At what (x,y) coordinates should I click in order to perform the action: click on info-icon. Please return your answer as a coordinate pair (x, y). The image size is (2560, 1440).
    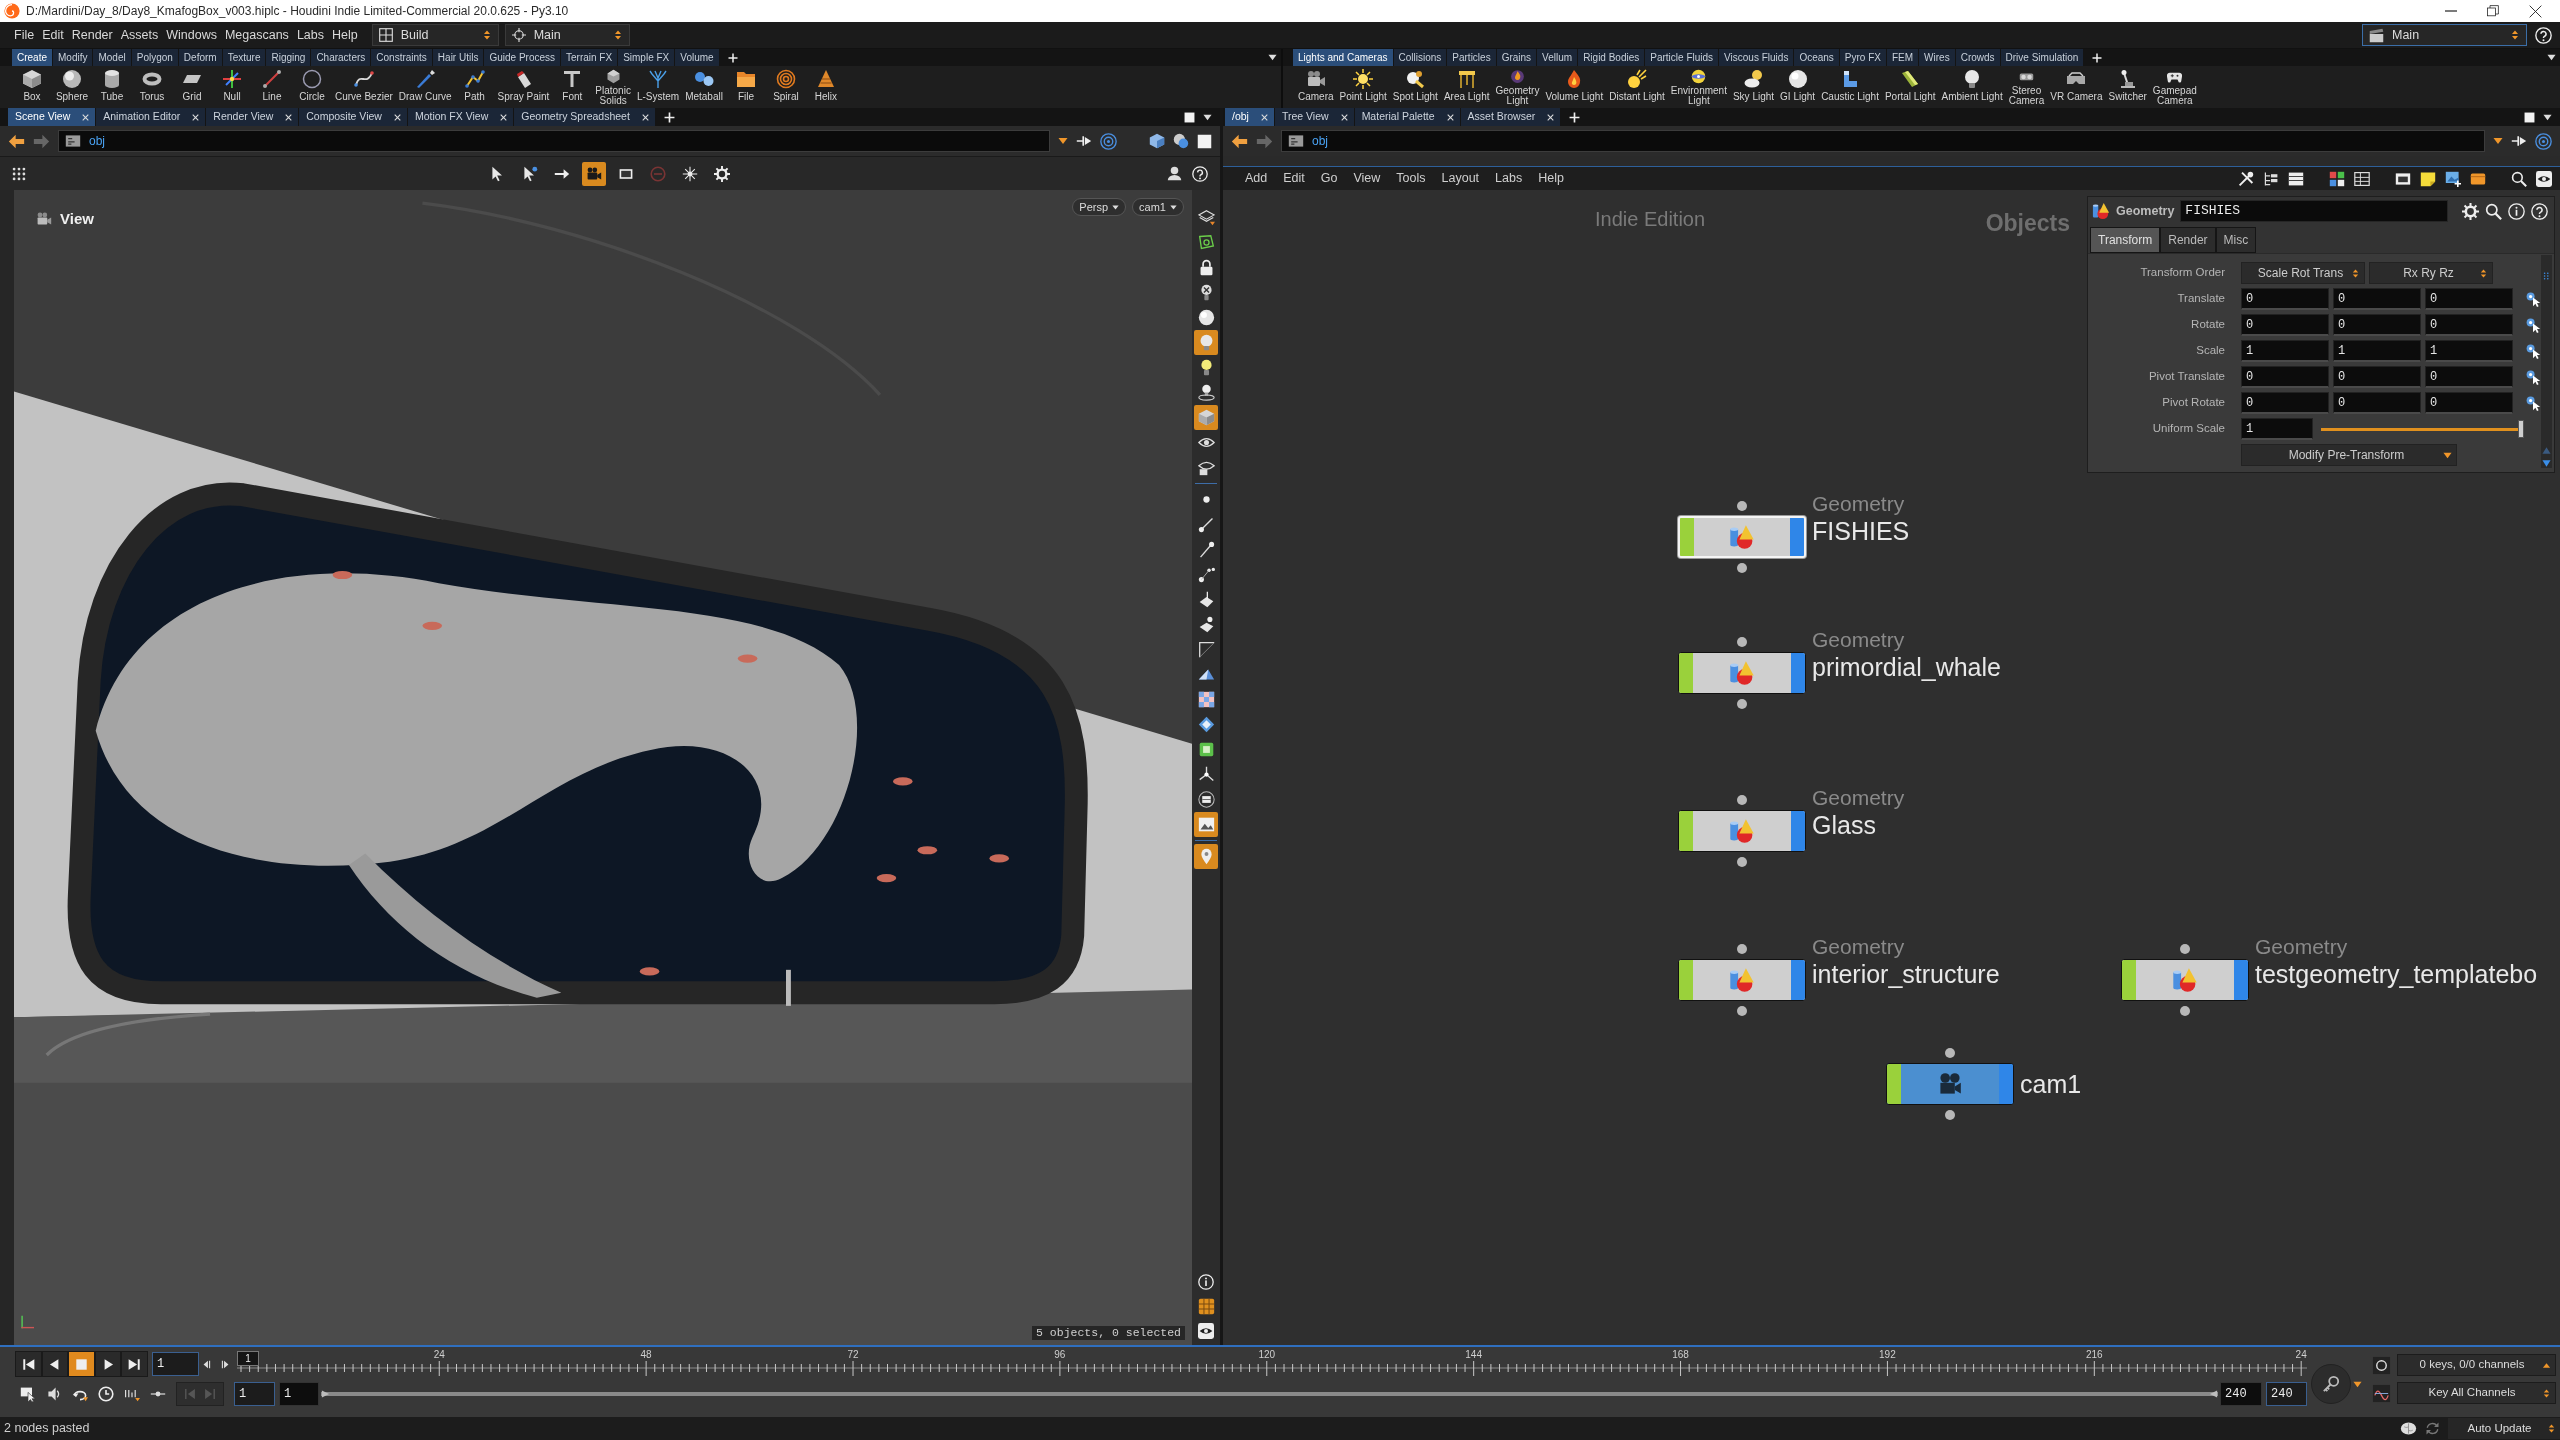
    Looking at the image, I should click on (1206, 1282).